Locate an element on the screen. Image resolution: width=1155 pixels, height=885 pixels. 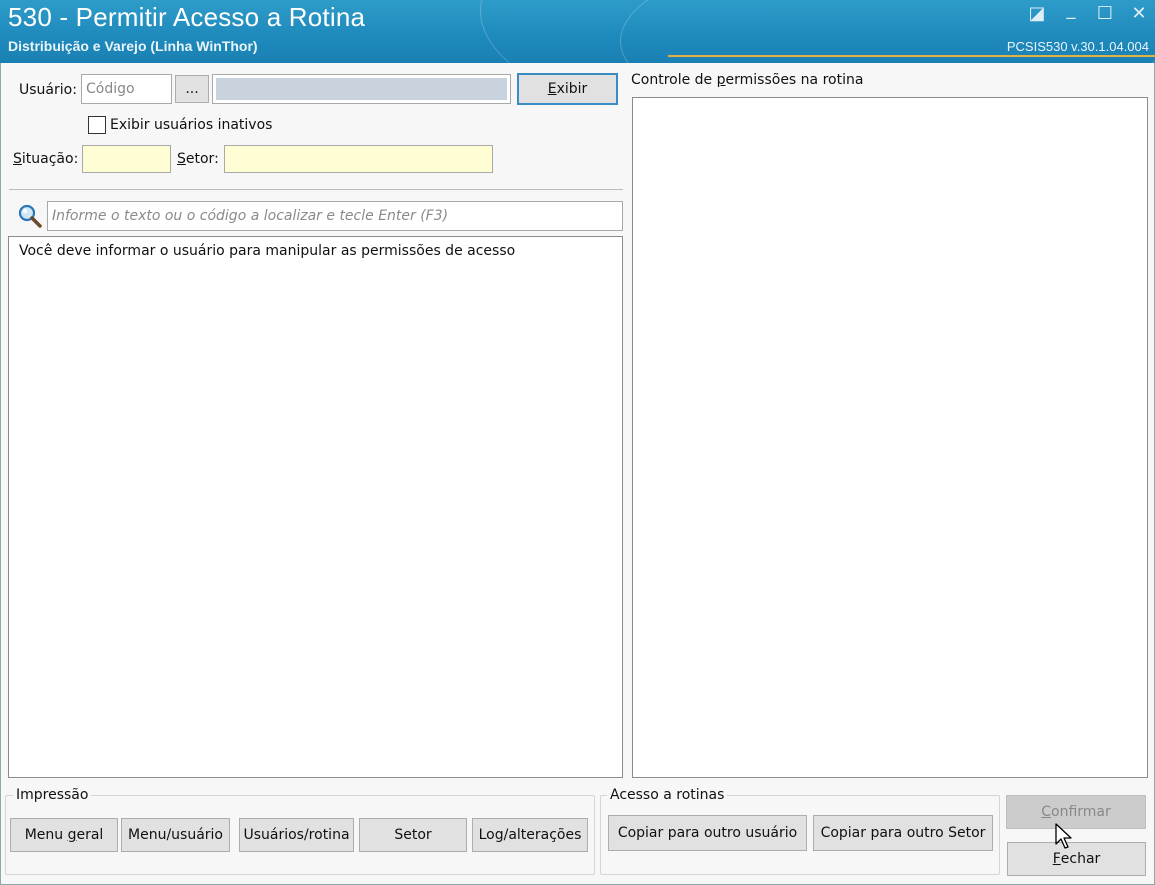
fechar-button: Fechar is located at coordinates (1076, 859).